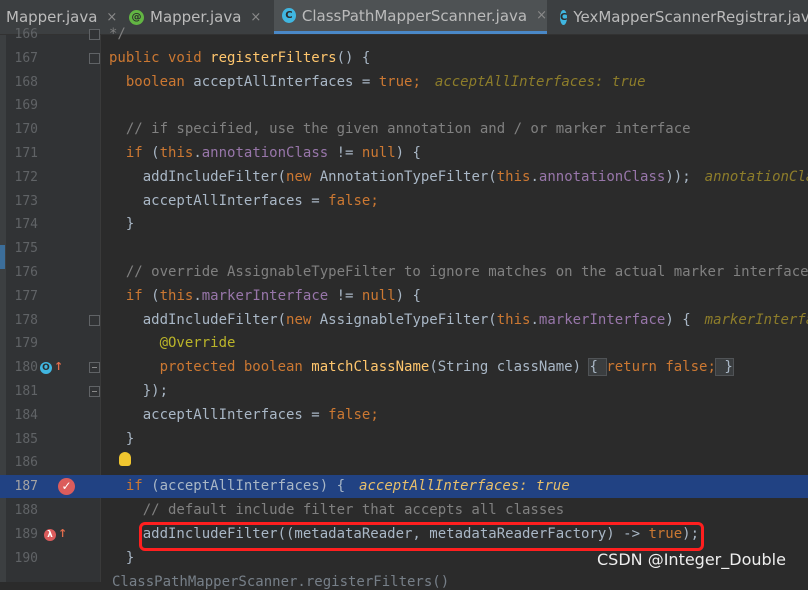 The height and width of the screenshot is (590, 808). Describe the element at coordinates (404, 201) in the screenshot. I see `code-line: 173 acceptAllInterfaces = false;` at that location.